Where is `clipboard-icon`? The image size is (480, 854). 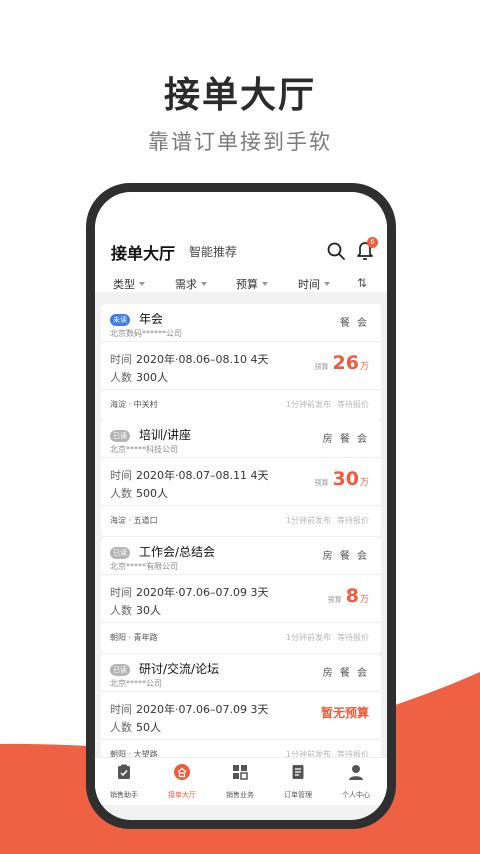
clipboard-icon is located at coordinates (124, 771).